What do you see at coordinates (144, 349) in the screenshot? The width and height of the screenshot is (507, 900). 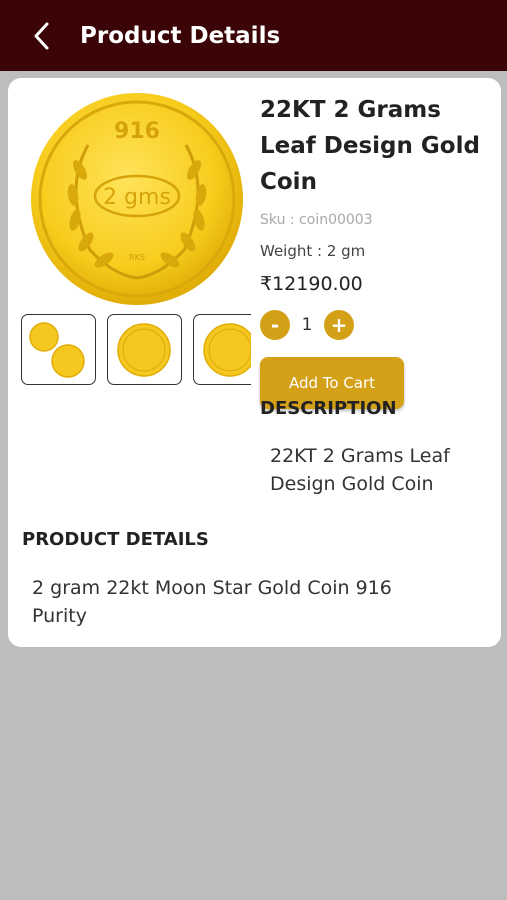 I see `thumbnail-coin-front` at bounding box center [144, 349].